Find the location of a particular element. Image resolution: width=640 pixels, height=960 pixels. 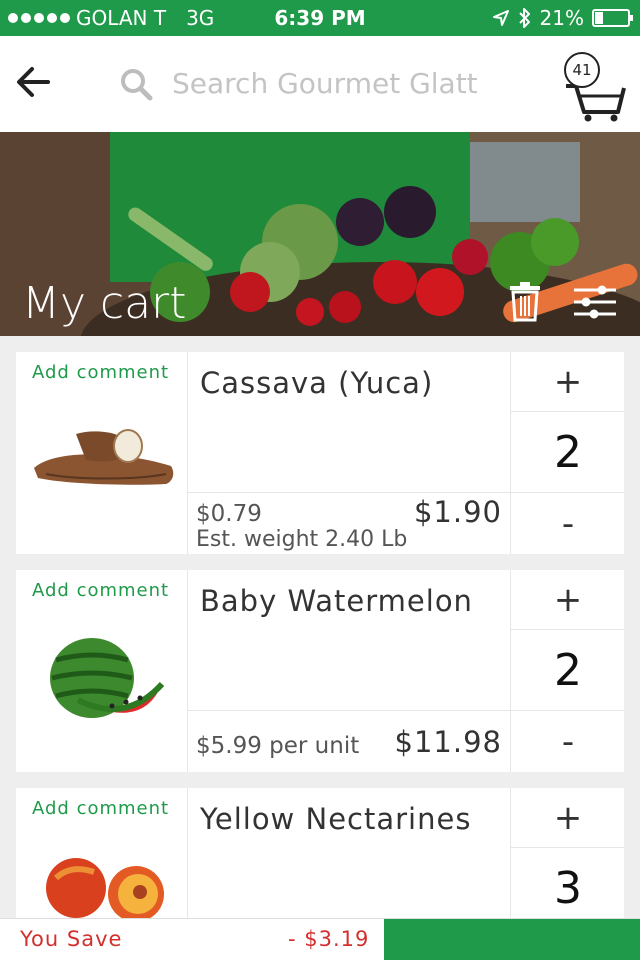

trash-icon is located at coordinates (525, 302).